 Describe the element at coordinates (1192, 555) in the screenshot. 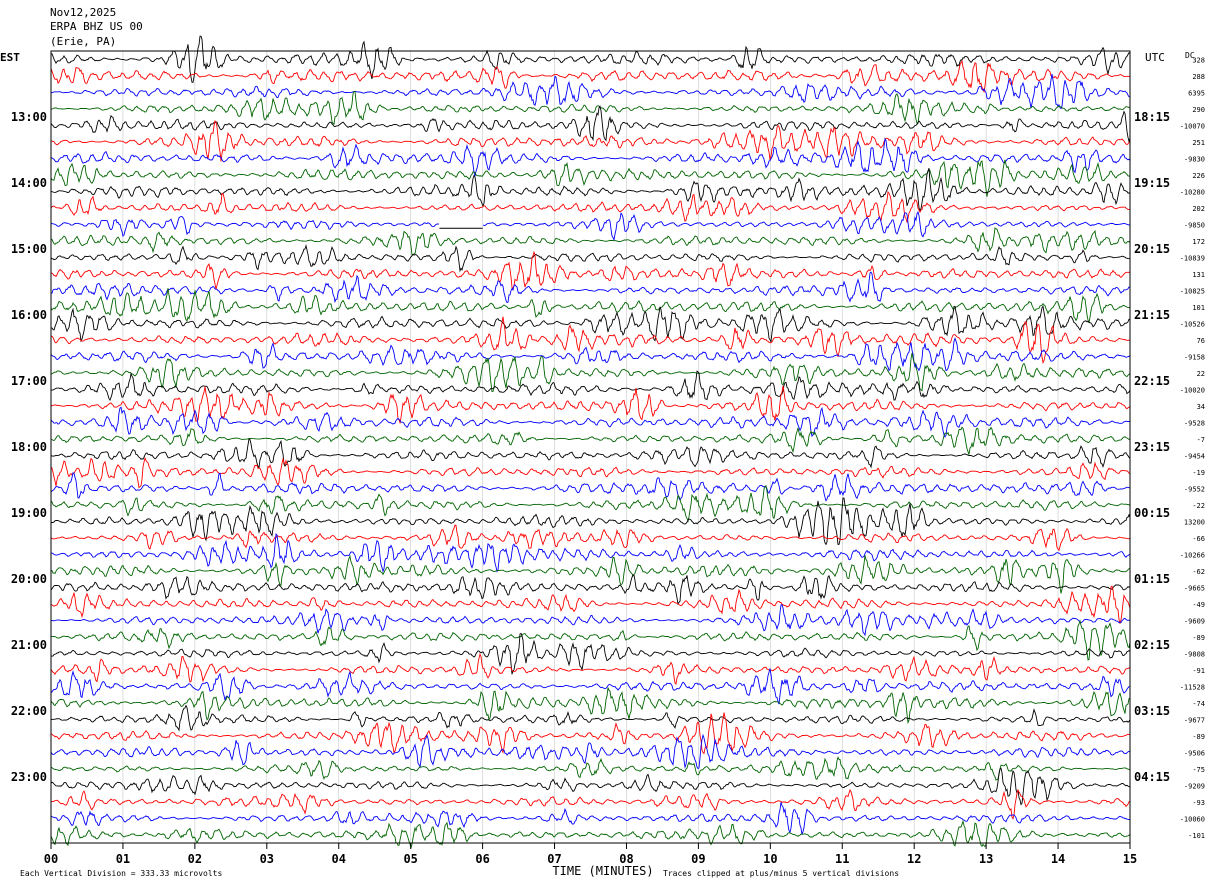

I see `dc-offset-label: -10266` at that location.